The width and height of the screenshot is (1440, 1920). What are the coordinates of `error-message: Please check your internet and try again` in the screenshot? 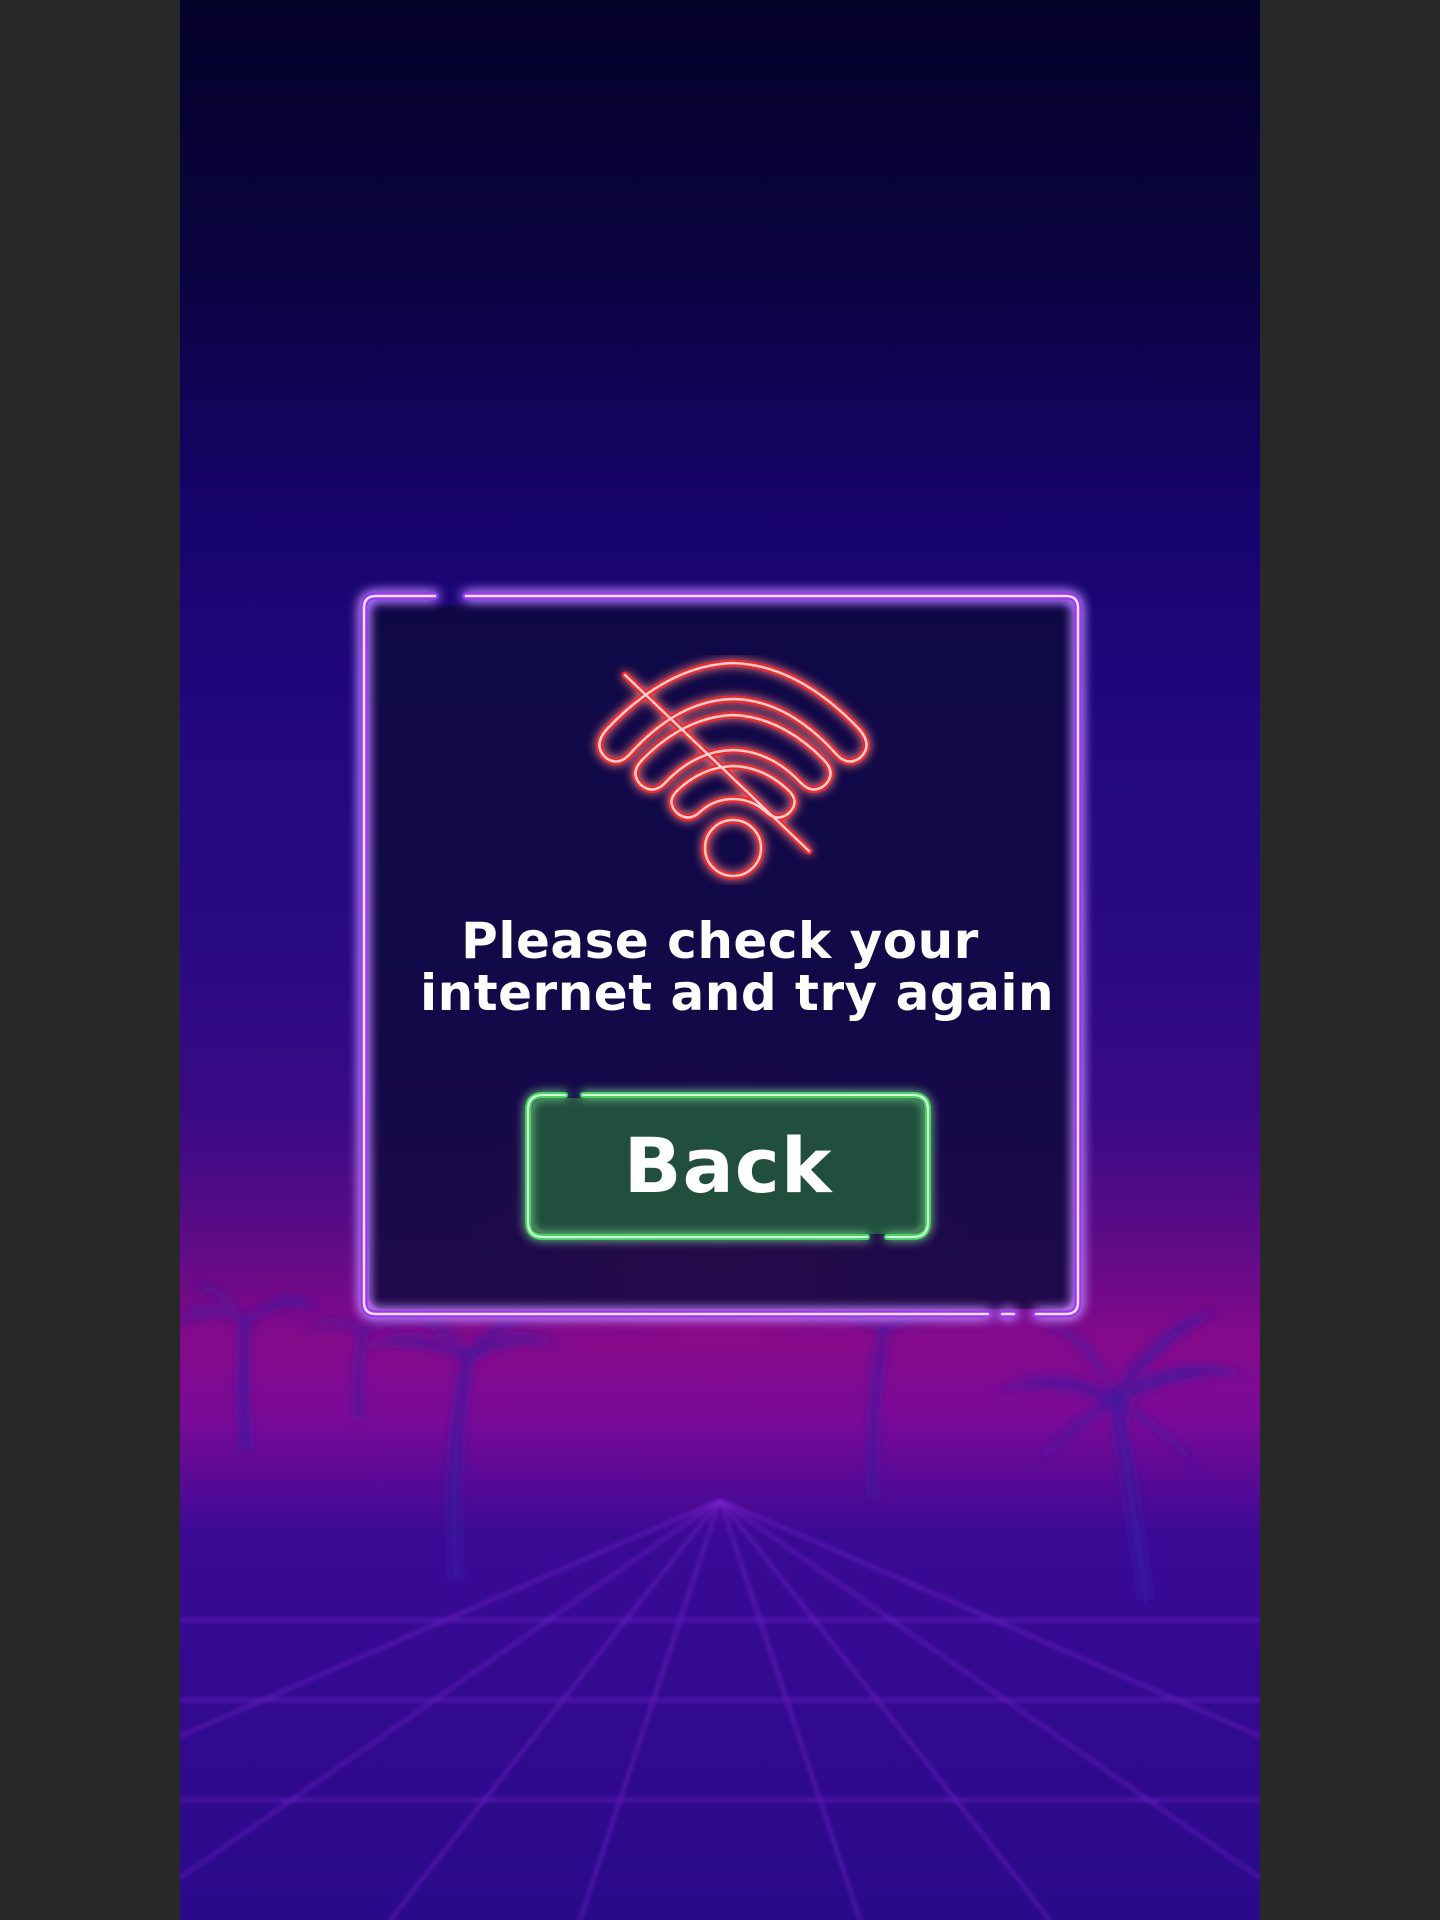 It's located at (737, 967).